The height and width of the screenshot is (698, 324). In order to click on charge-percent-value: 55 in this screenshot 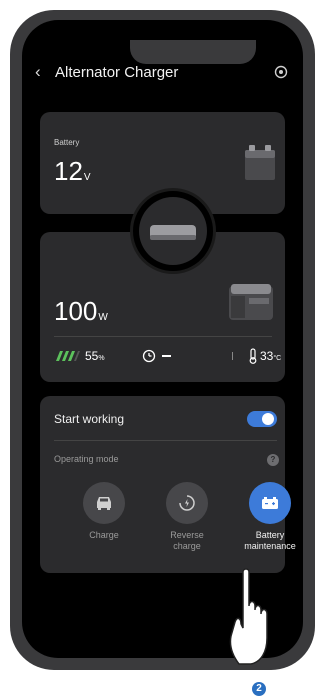, I will do `click(92, 356)`.